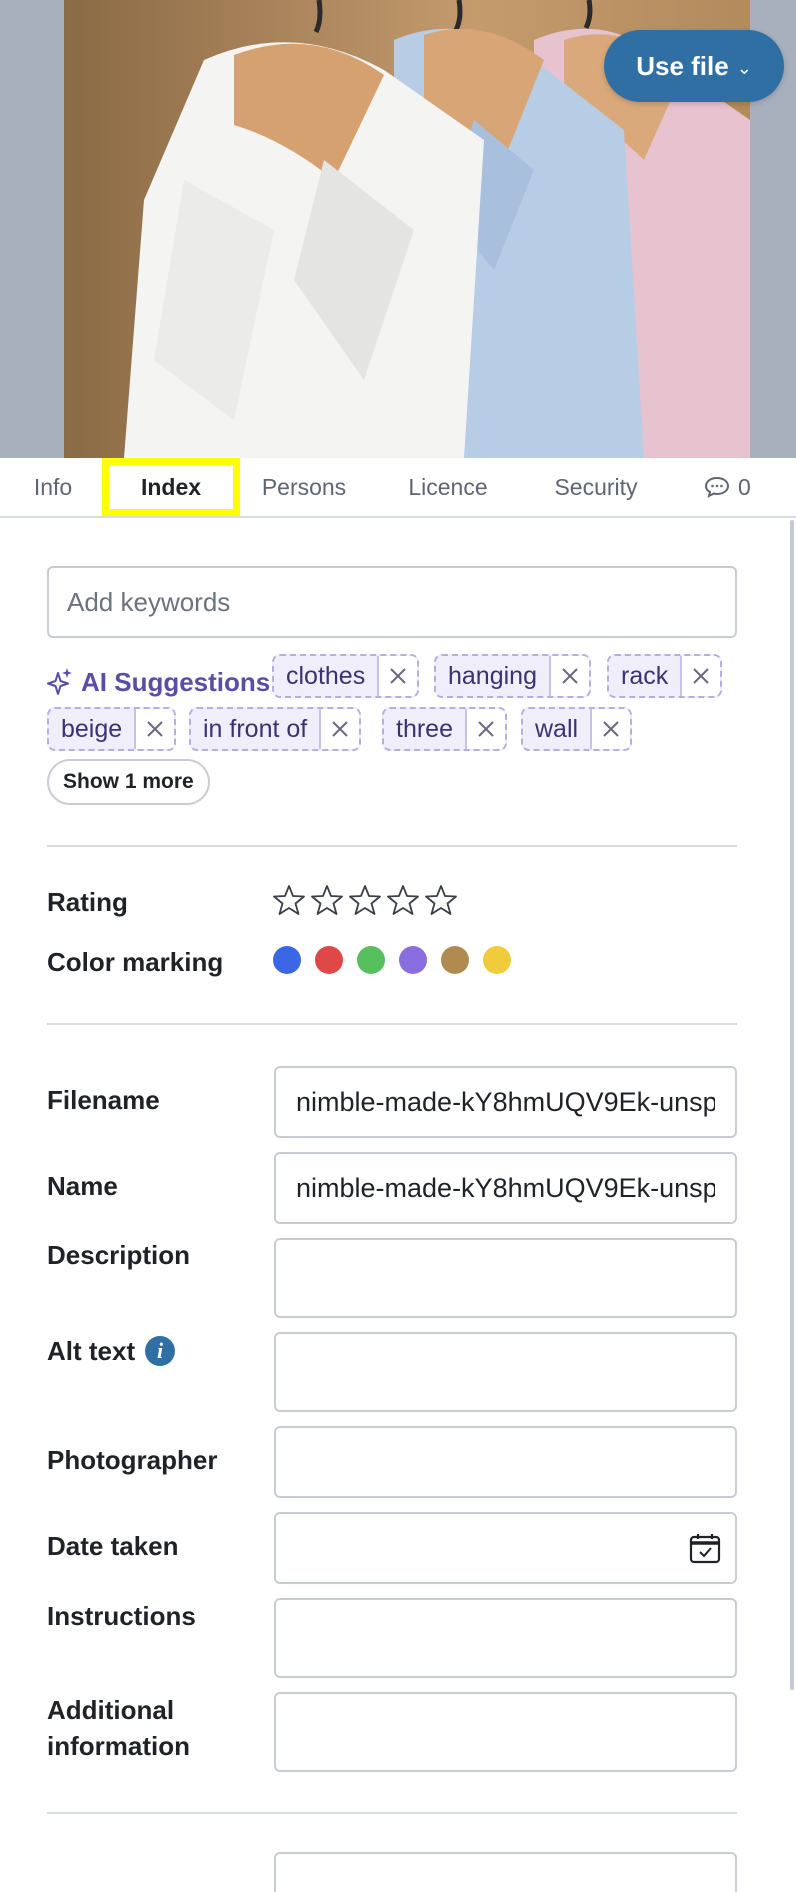  I want to click on keyword-chip-label: wall, so click(557, 729).